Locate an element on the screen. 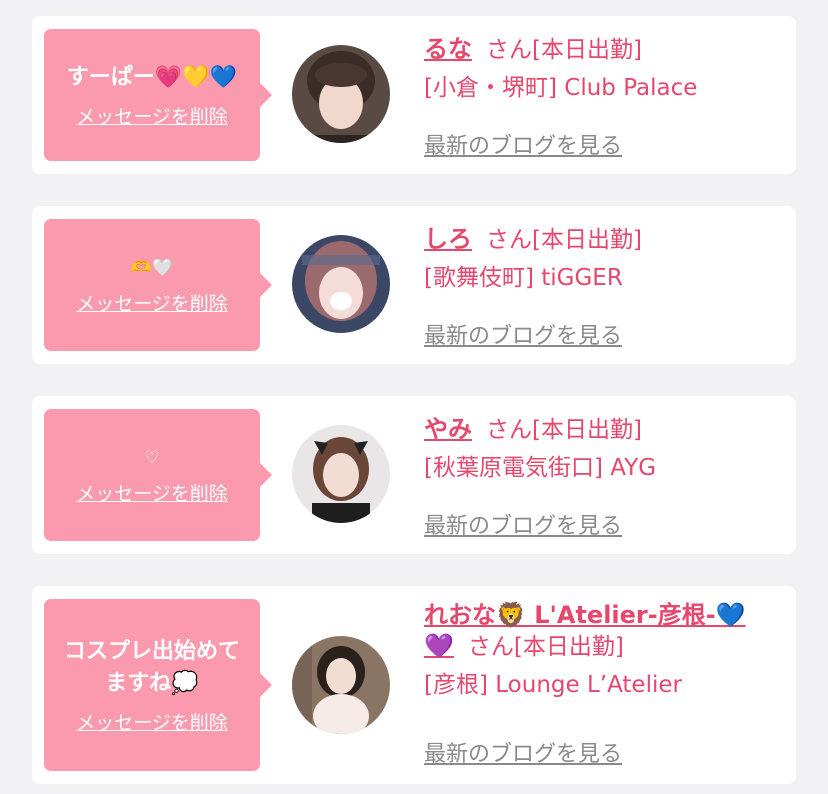 The image size is (828, 794). shop-name: [小倉・堺町] Club Palace is located at coordinates (561, 88).